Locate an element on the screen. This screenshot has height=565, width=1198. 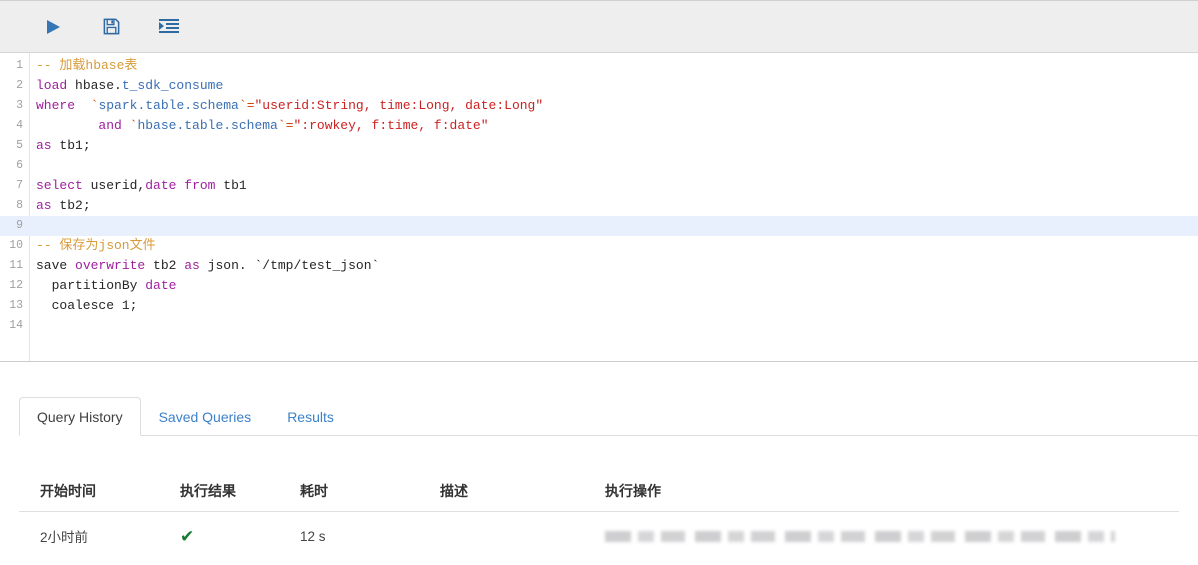
code-line: 12 partitionBy date is located at coordinates (599, 286).